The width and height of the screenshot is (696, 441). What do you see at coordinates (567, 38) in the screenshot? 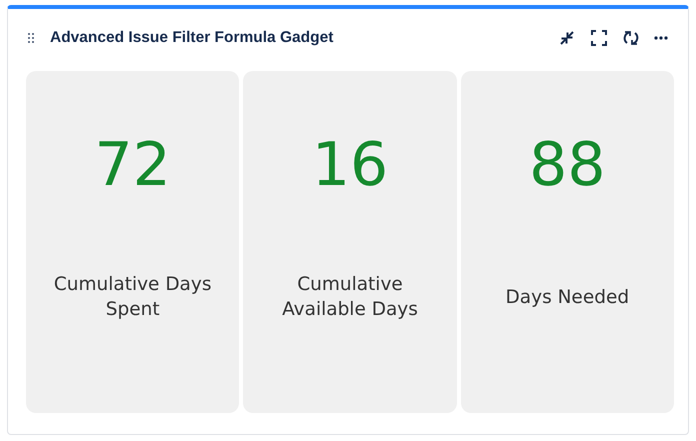
I see `minimize-icon` at bounding box center [567, 38].